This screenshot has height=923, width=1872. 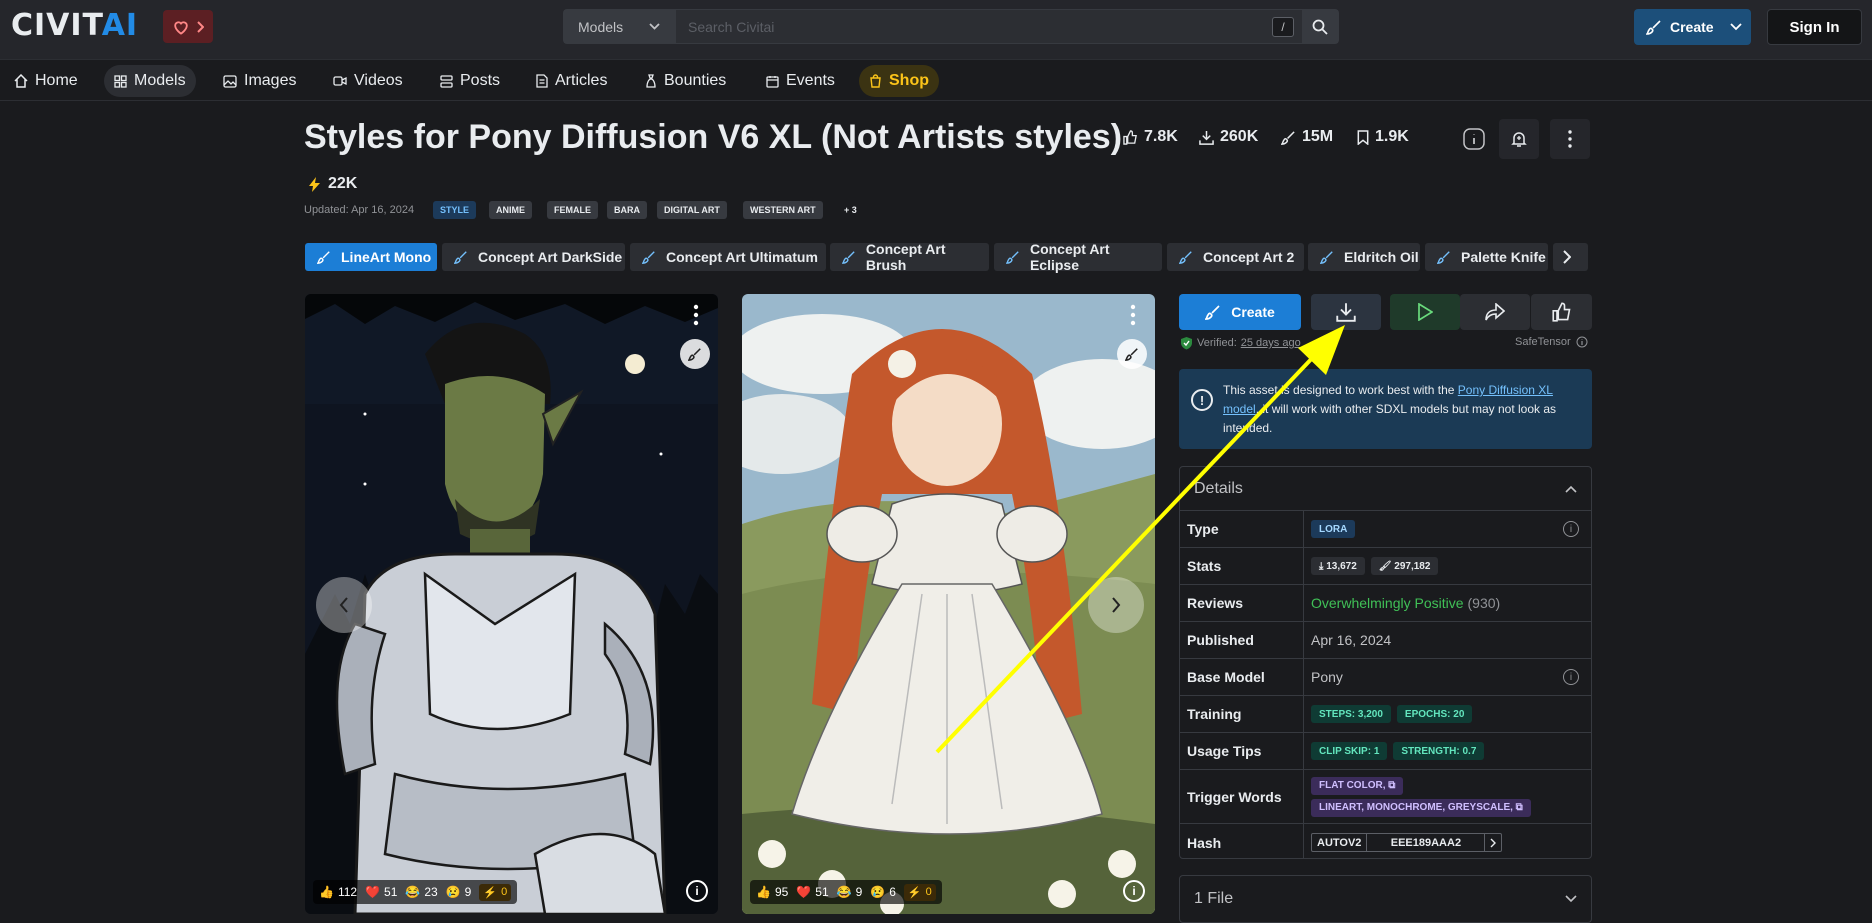 I want to click on version-chip-concept-art-darkside: Concept Art DarkSide, so click(x=533, y=257).